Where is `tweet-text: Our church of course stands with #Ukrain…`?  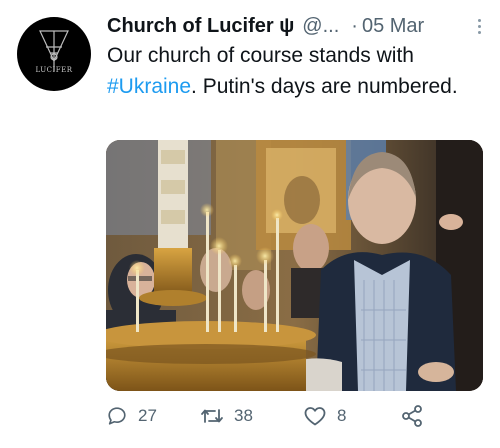
tweet-text: Our church of course stands with #Ukrain… is located at coordinates (297, 71).